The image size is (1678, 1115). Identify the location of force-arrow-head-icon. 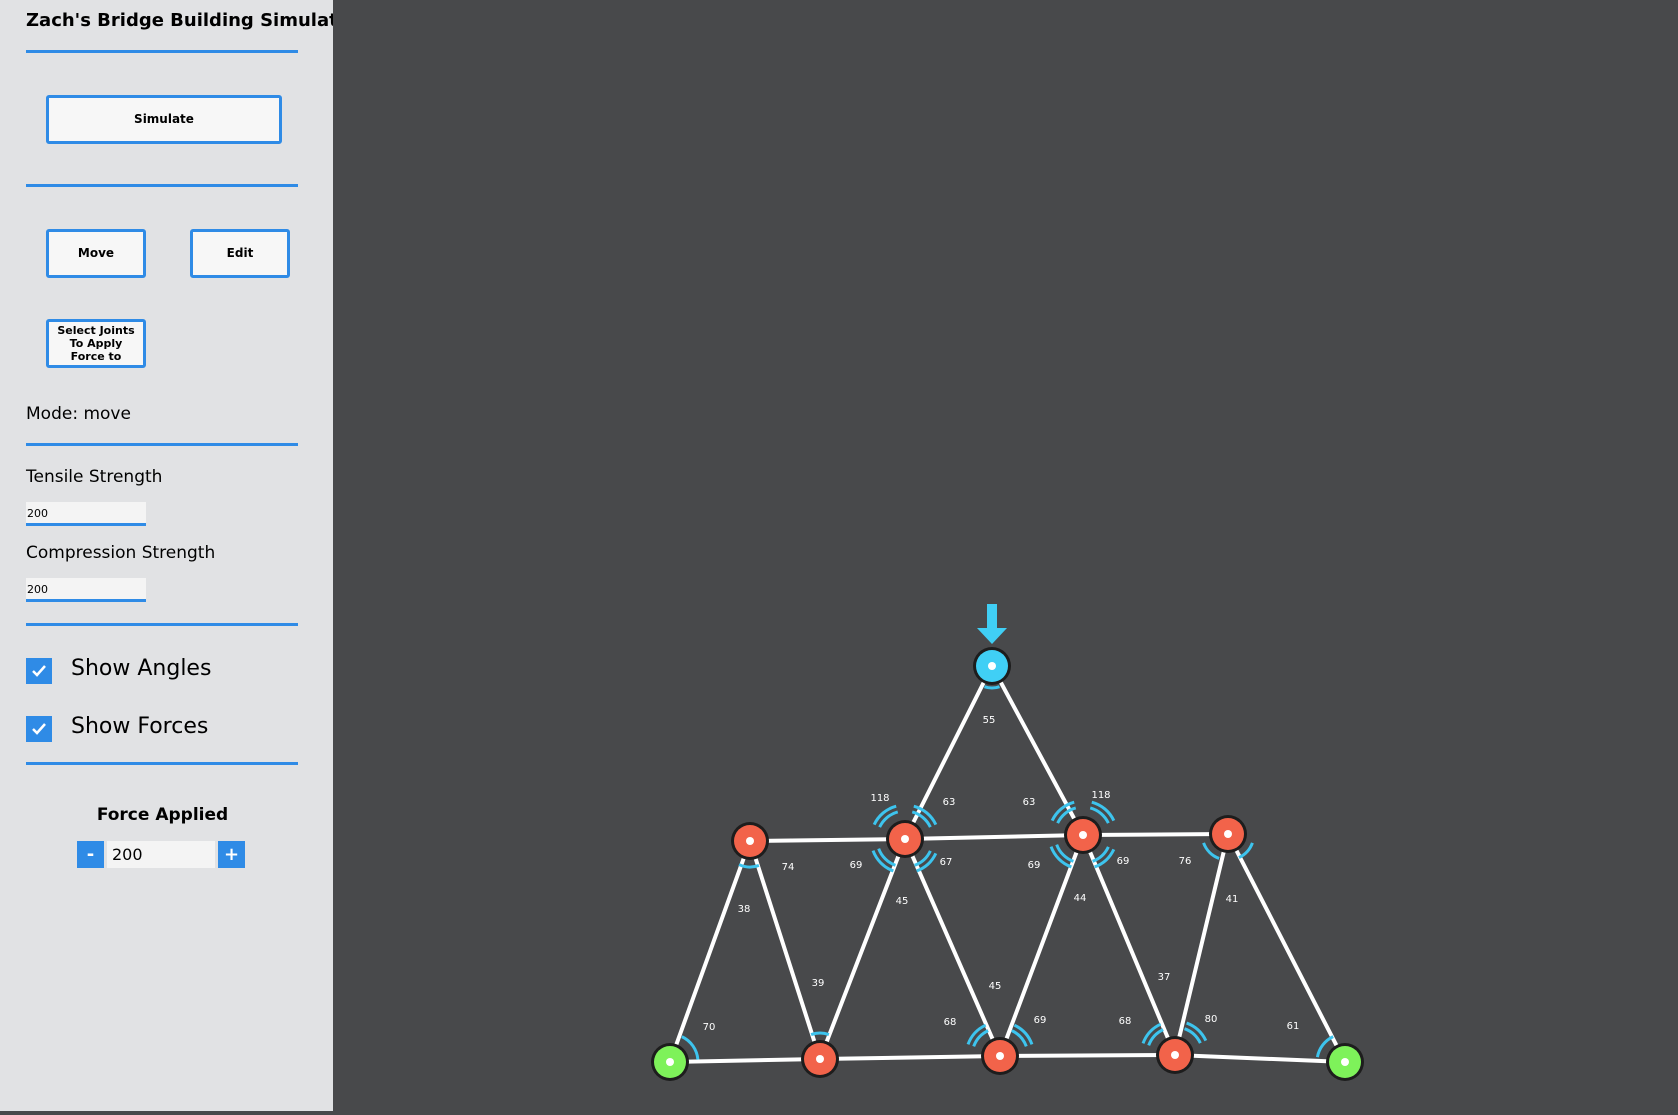
(992, 636).